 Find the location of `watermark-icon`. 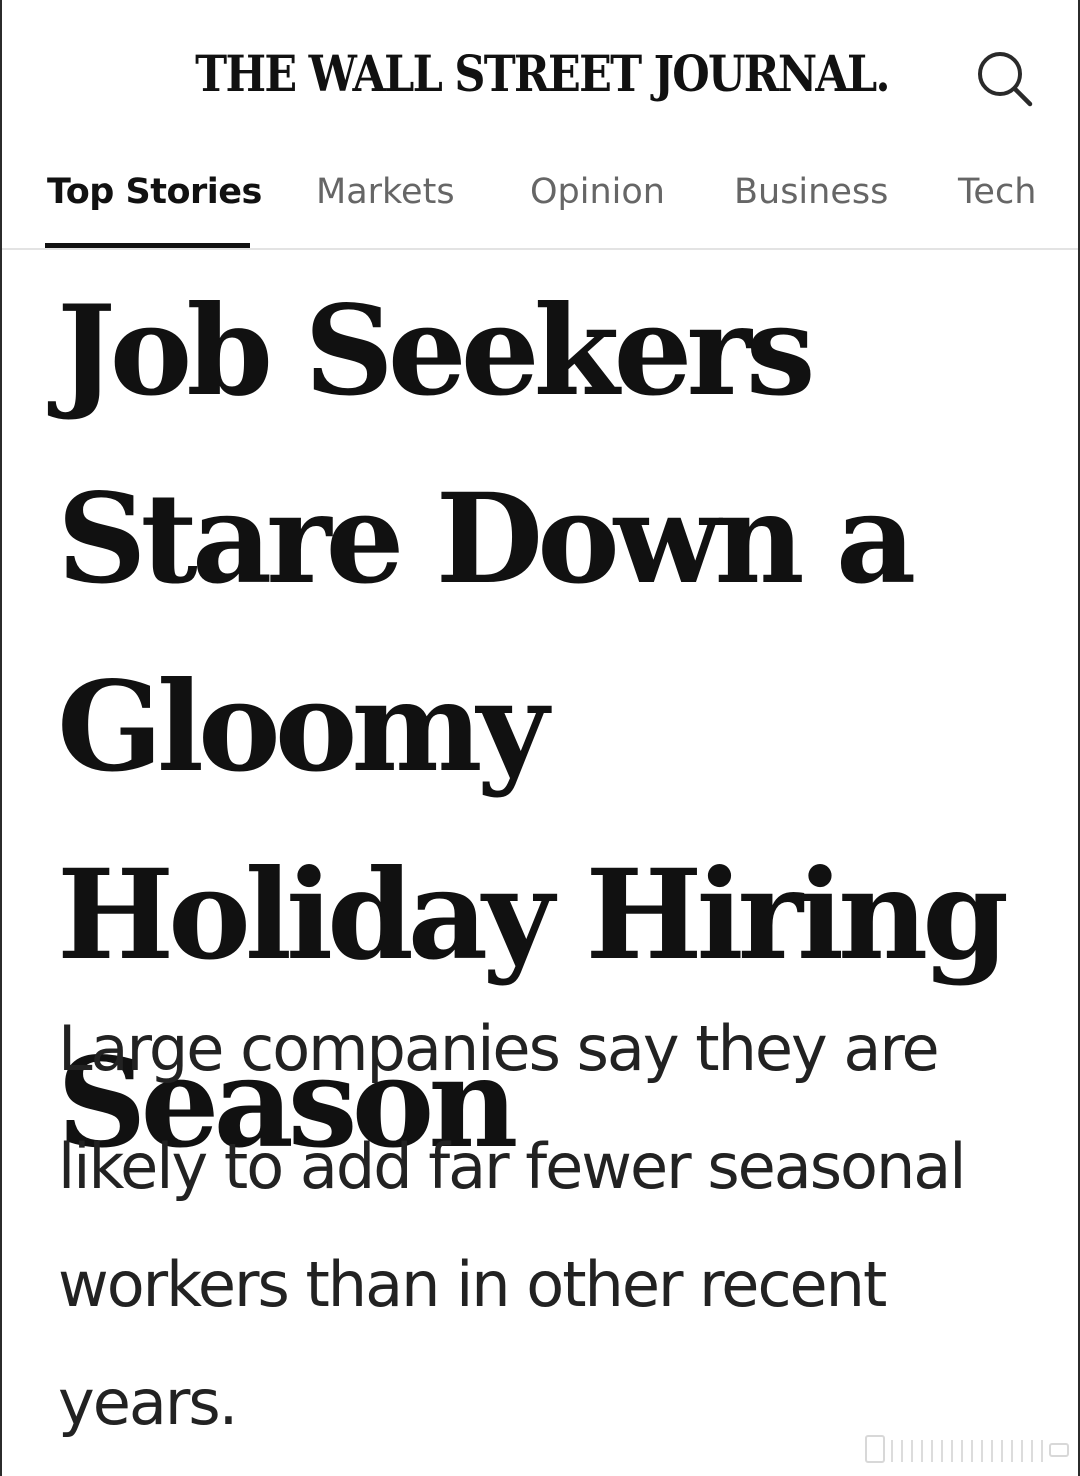

watermark-icon is located at coordinates (967, 1449).